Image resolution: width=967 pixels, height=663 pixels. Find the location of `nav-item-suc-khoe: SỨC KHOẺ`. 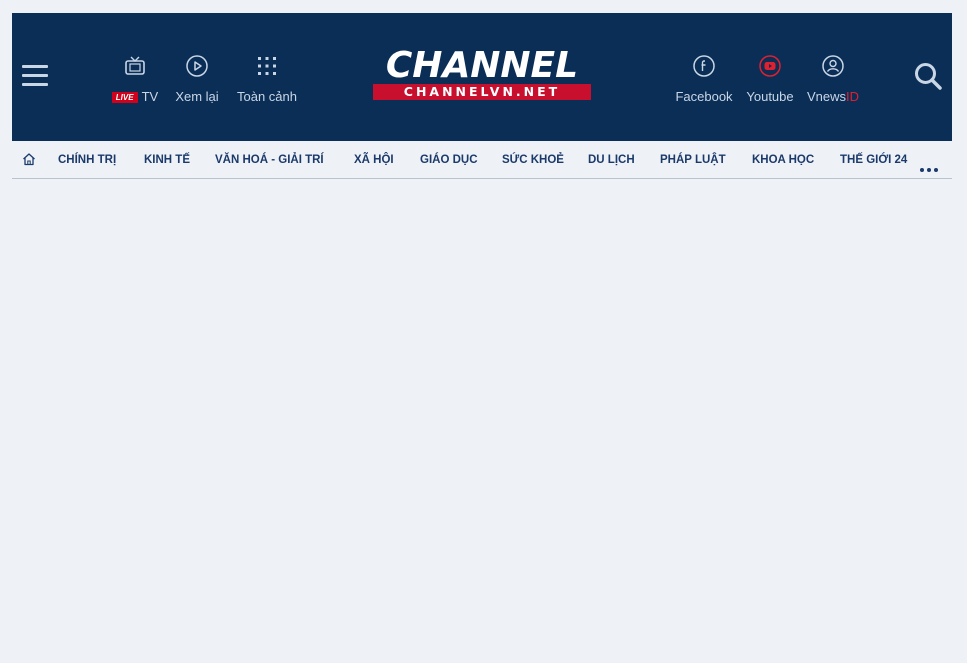

nav-item-suc-khoe: SỨC KHOẺ is located at coordinates (533, 160).